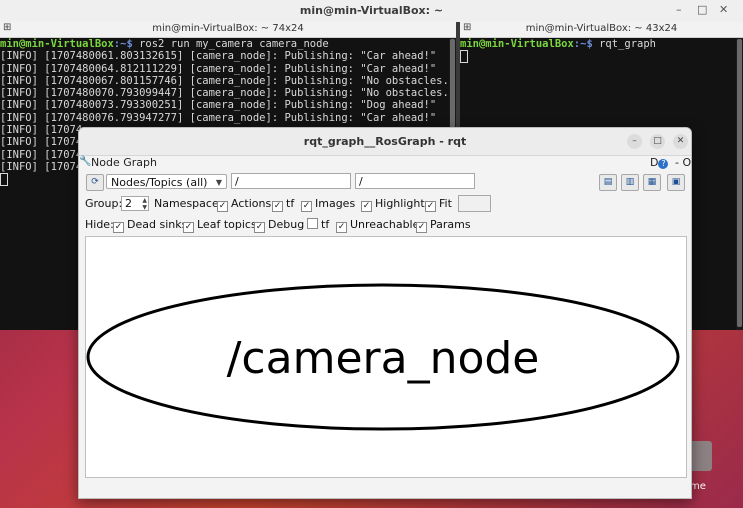 Image resolution: width=743 pixels, height=508 pixels. Describe the element at coordinates (95, 182) in the screenshot. I see `refresh-icon: ⟳` at that location.